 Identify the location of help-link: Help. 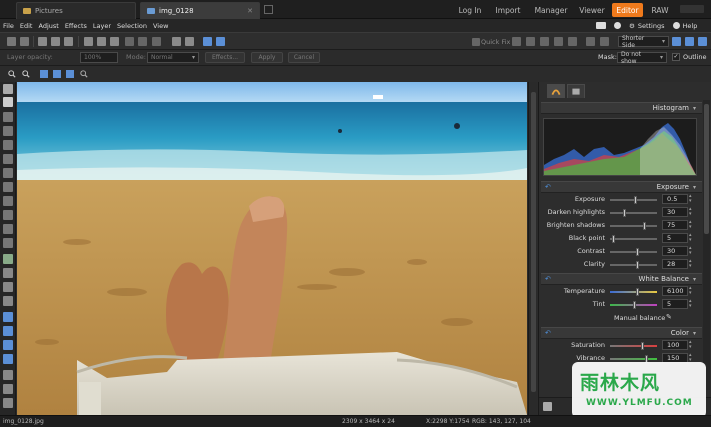
(690, 26).